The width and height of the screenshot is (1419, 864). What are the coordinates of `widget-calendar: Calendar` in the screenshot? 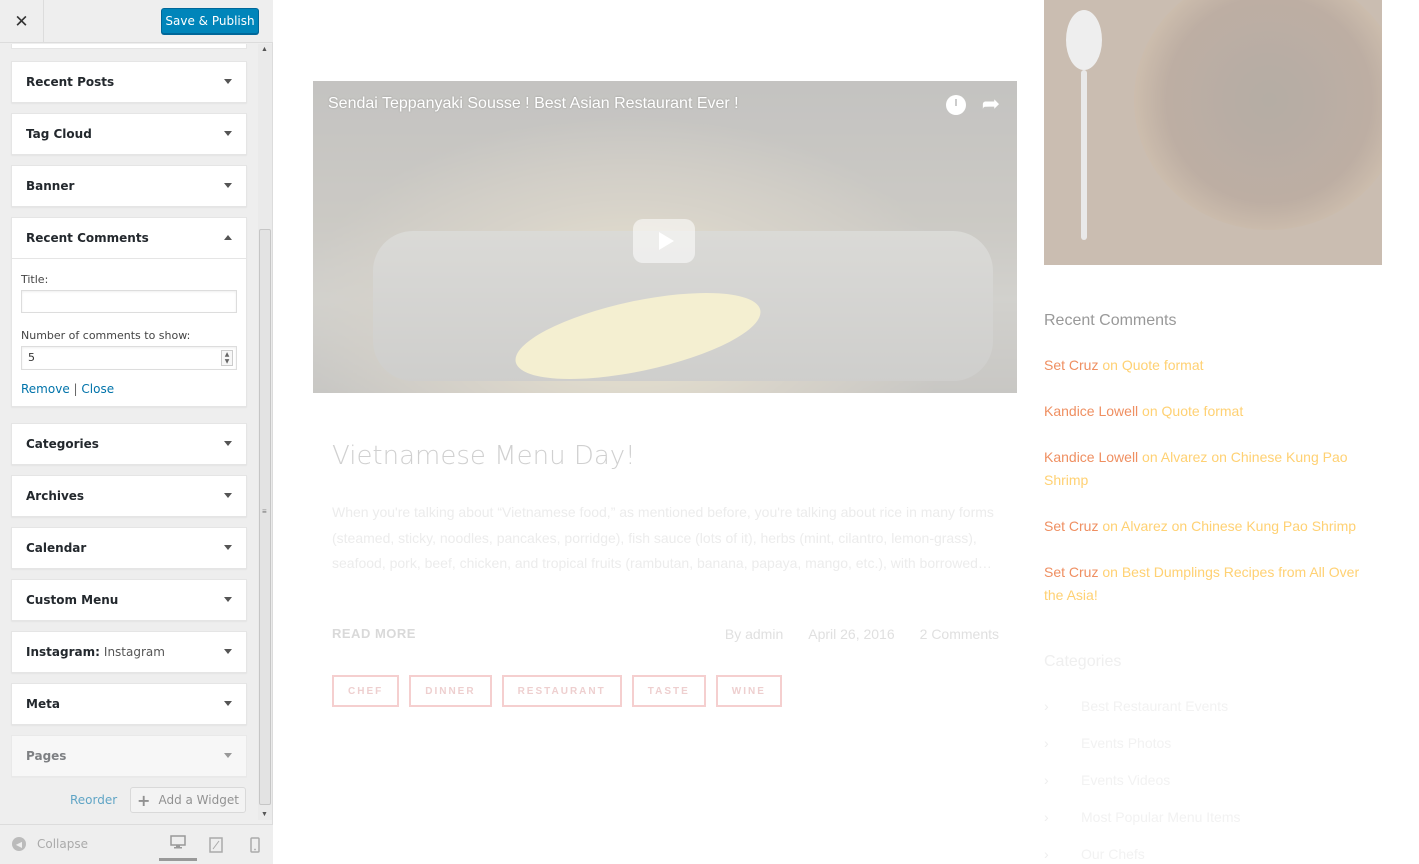 It's located at (129, 548).